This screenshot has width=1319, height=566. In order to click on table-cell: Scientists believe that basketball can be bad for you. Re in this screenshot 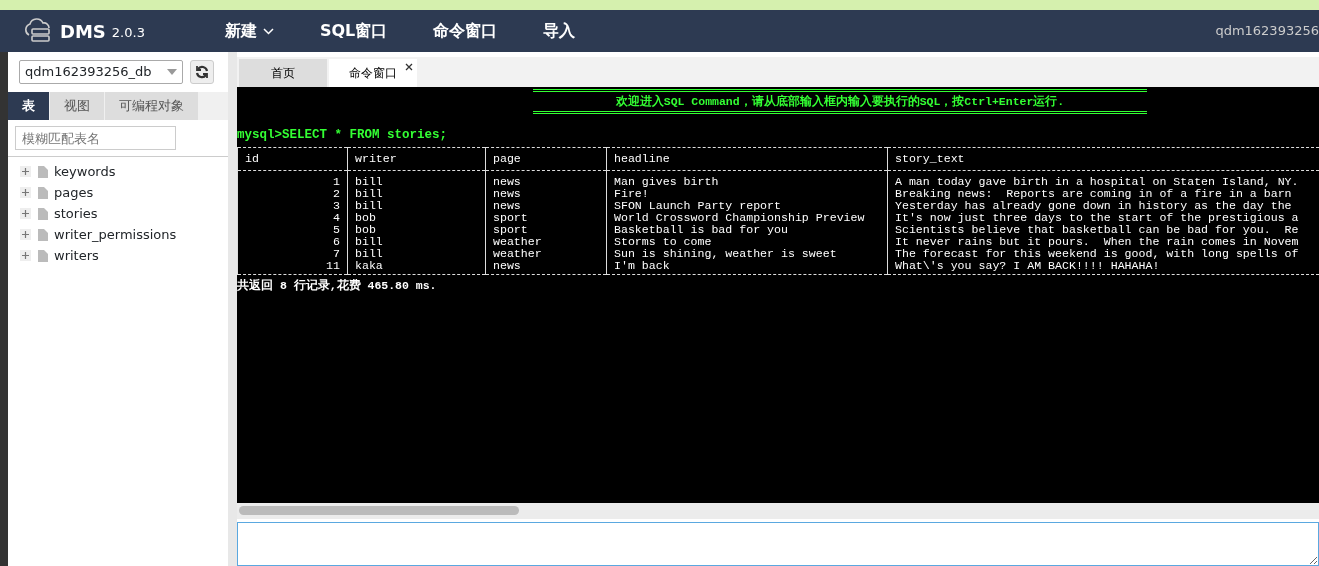, I will do `click(1103, 229)`.